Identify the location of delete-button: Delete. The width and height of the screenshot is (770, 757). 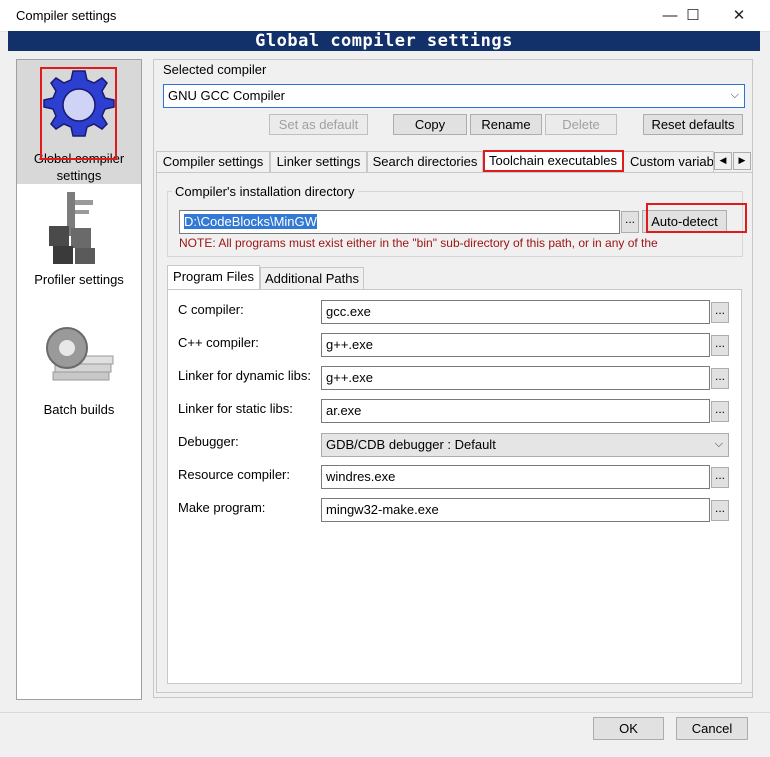
(581, 124).